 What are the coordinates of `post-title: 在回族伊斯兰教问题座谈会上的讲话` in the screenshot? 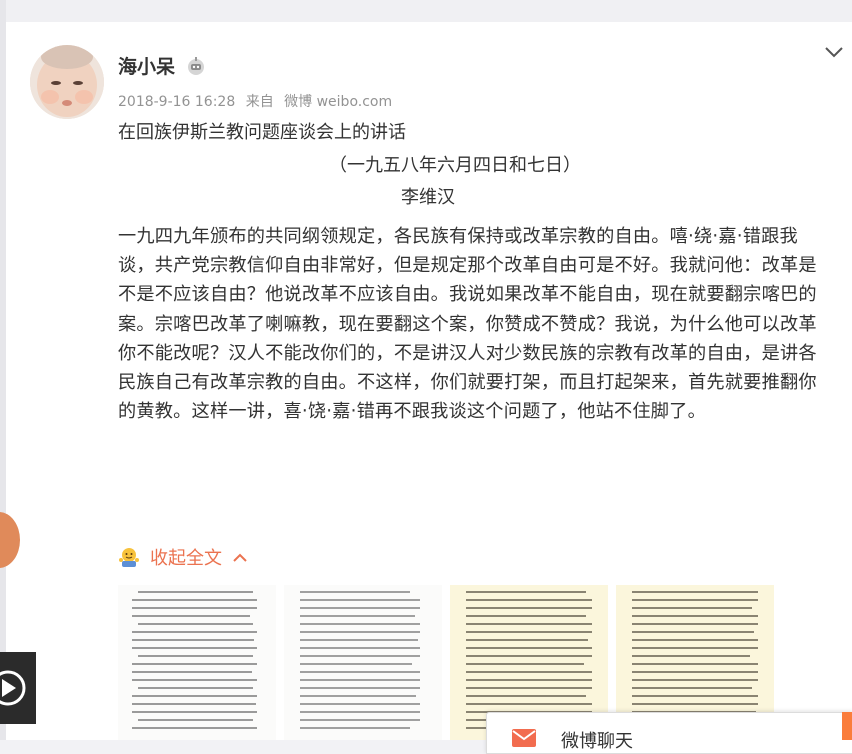 It's located at (262, 132).